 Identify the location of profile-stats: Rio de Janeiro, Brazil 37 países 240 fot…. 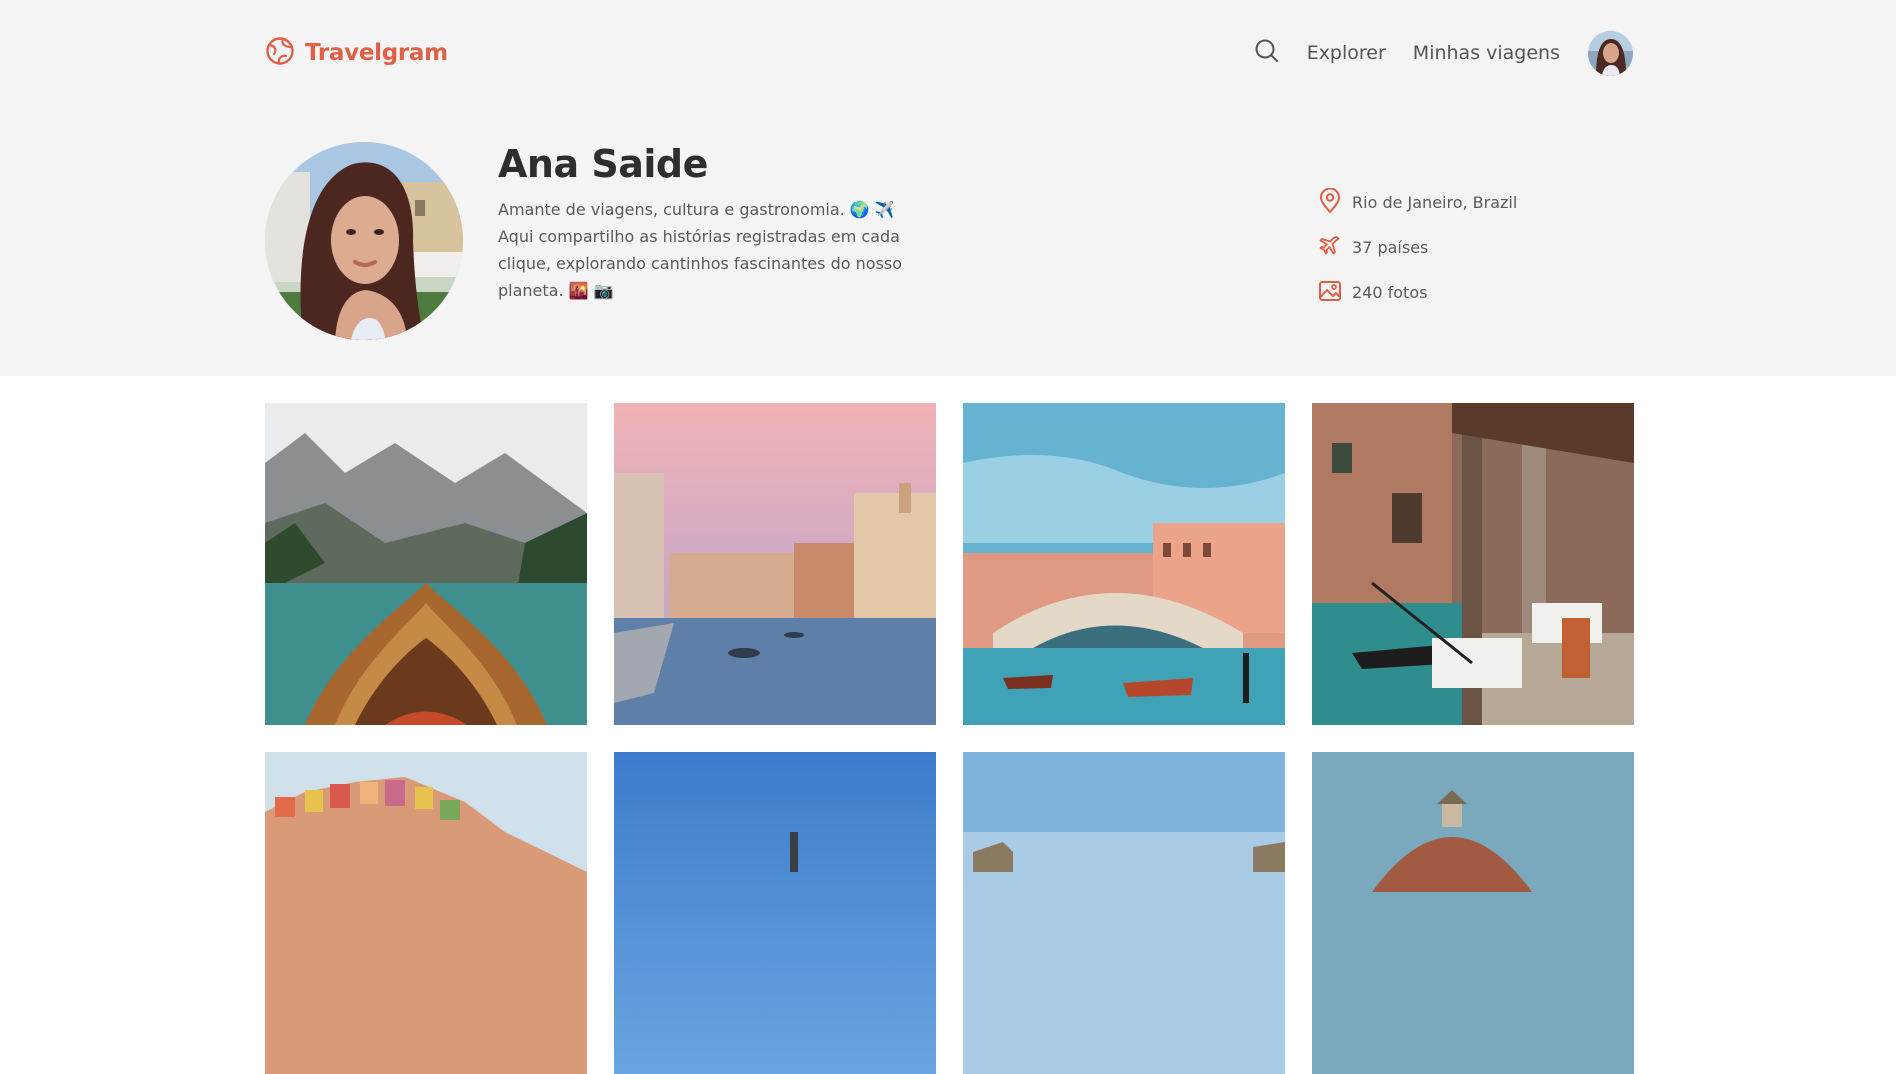
(1417, 247).